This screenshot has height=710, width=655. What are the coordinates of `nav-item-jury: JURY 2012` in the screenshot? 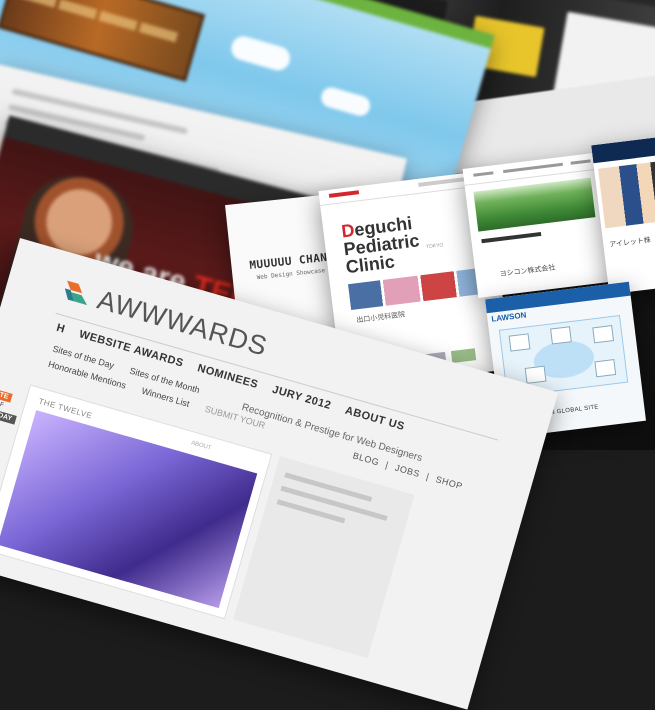 It's located at (302, 398).